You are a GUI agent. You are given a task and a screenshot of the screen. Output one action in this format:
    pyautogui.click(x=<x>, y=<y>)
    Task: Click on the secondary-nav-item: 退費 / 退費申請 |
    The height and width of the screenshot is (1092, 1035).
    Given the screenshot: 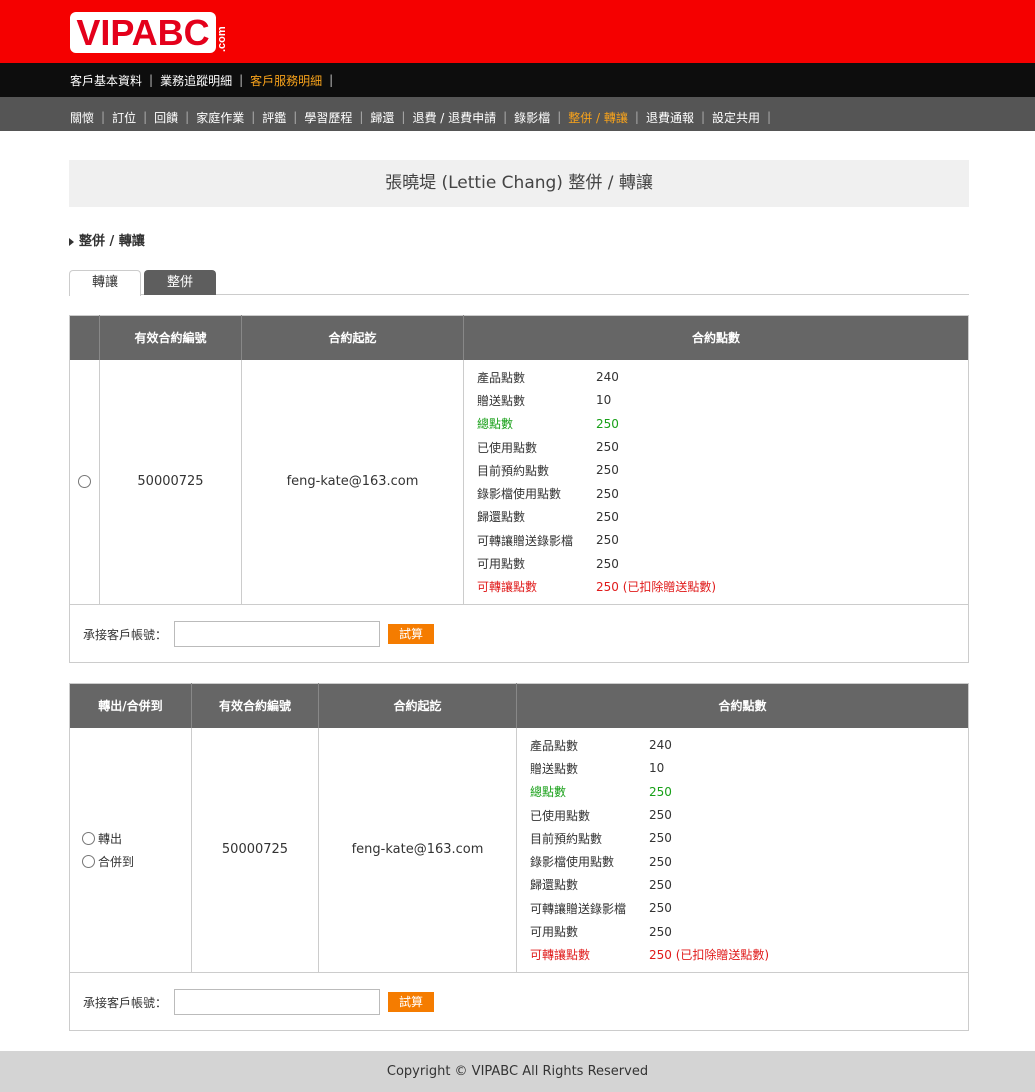 What is the action you would take?
    pyautogui.click(x=463, y=117)
    